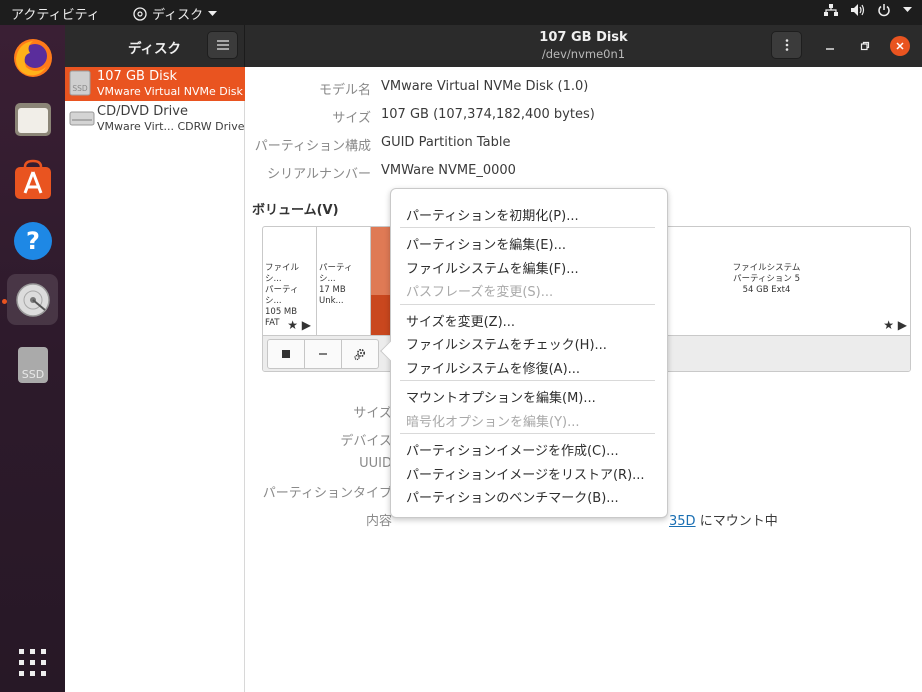 The height and width of the screenshot is (692, 922). I want to click on top-bar: アクティビティ ディスク, so click(461, 12).